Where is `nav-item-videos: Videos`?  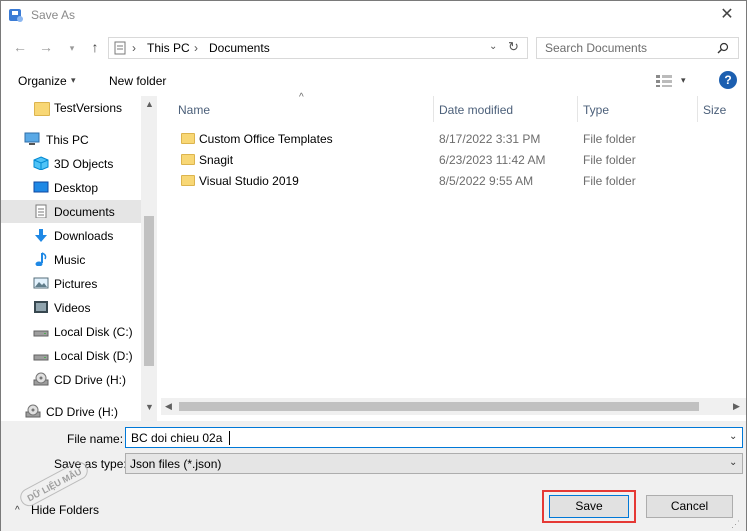
nav-item-videos: Videos is located at coordinates (71, 307).